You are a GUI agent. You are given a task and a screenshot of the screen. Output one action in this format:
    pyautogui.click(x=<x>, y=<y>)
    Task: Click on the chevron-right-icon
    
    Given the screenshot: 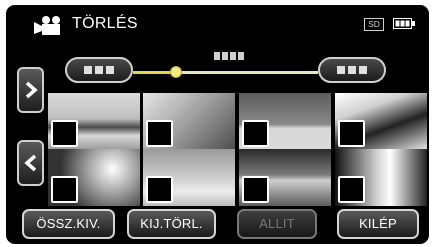 What is the action you would take?
    pyautogui.click(x=31, y=90)
    